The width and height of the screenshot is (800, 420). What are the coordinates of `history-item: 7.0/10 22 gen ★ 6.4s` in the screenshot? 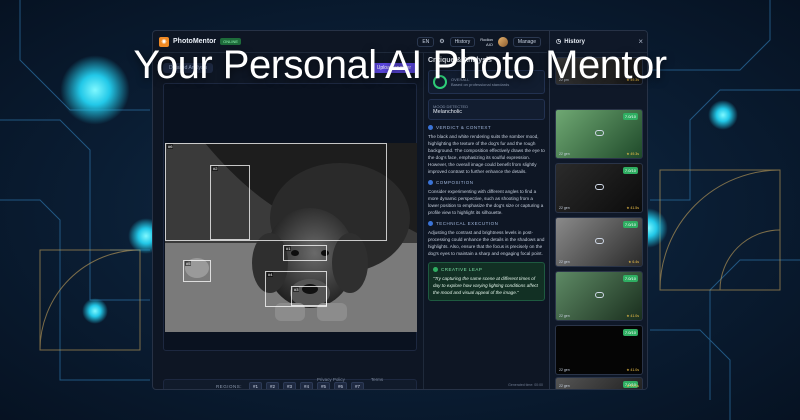 It's located at (599, 242).